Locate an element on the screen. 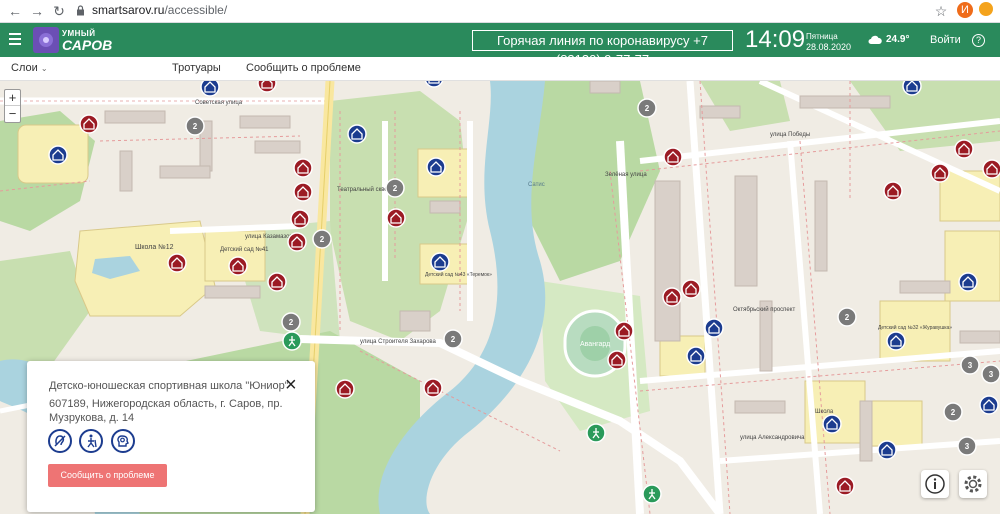  menu-icon is located at coordinates (15, 39).